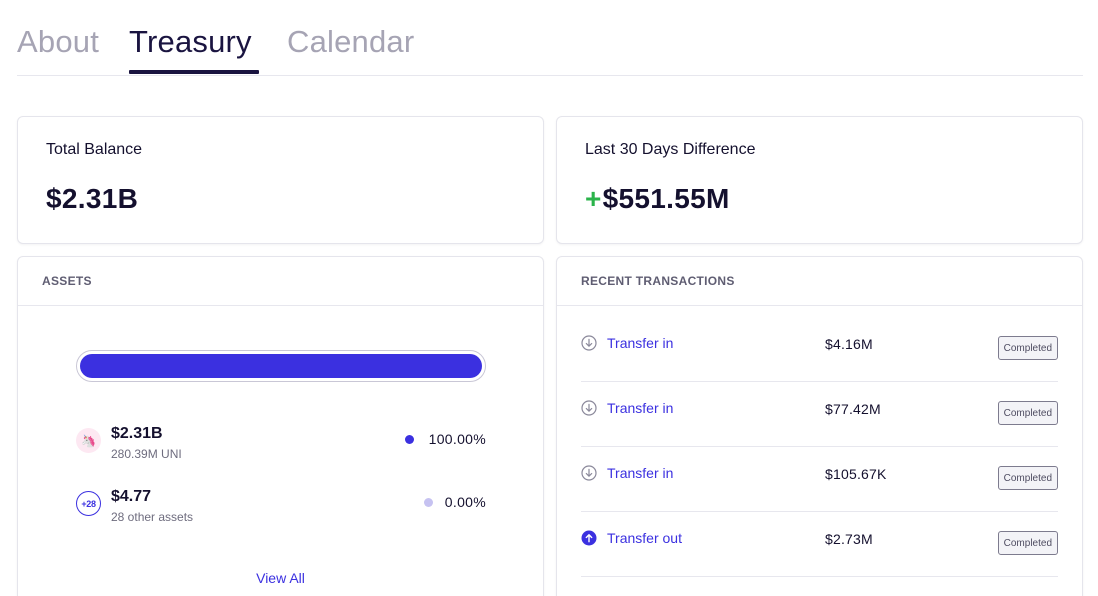  I want to click on uniswap-icon: 🦄, so click(88, 440).